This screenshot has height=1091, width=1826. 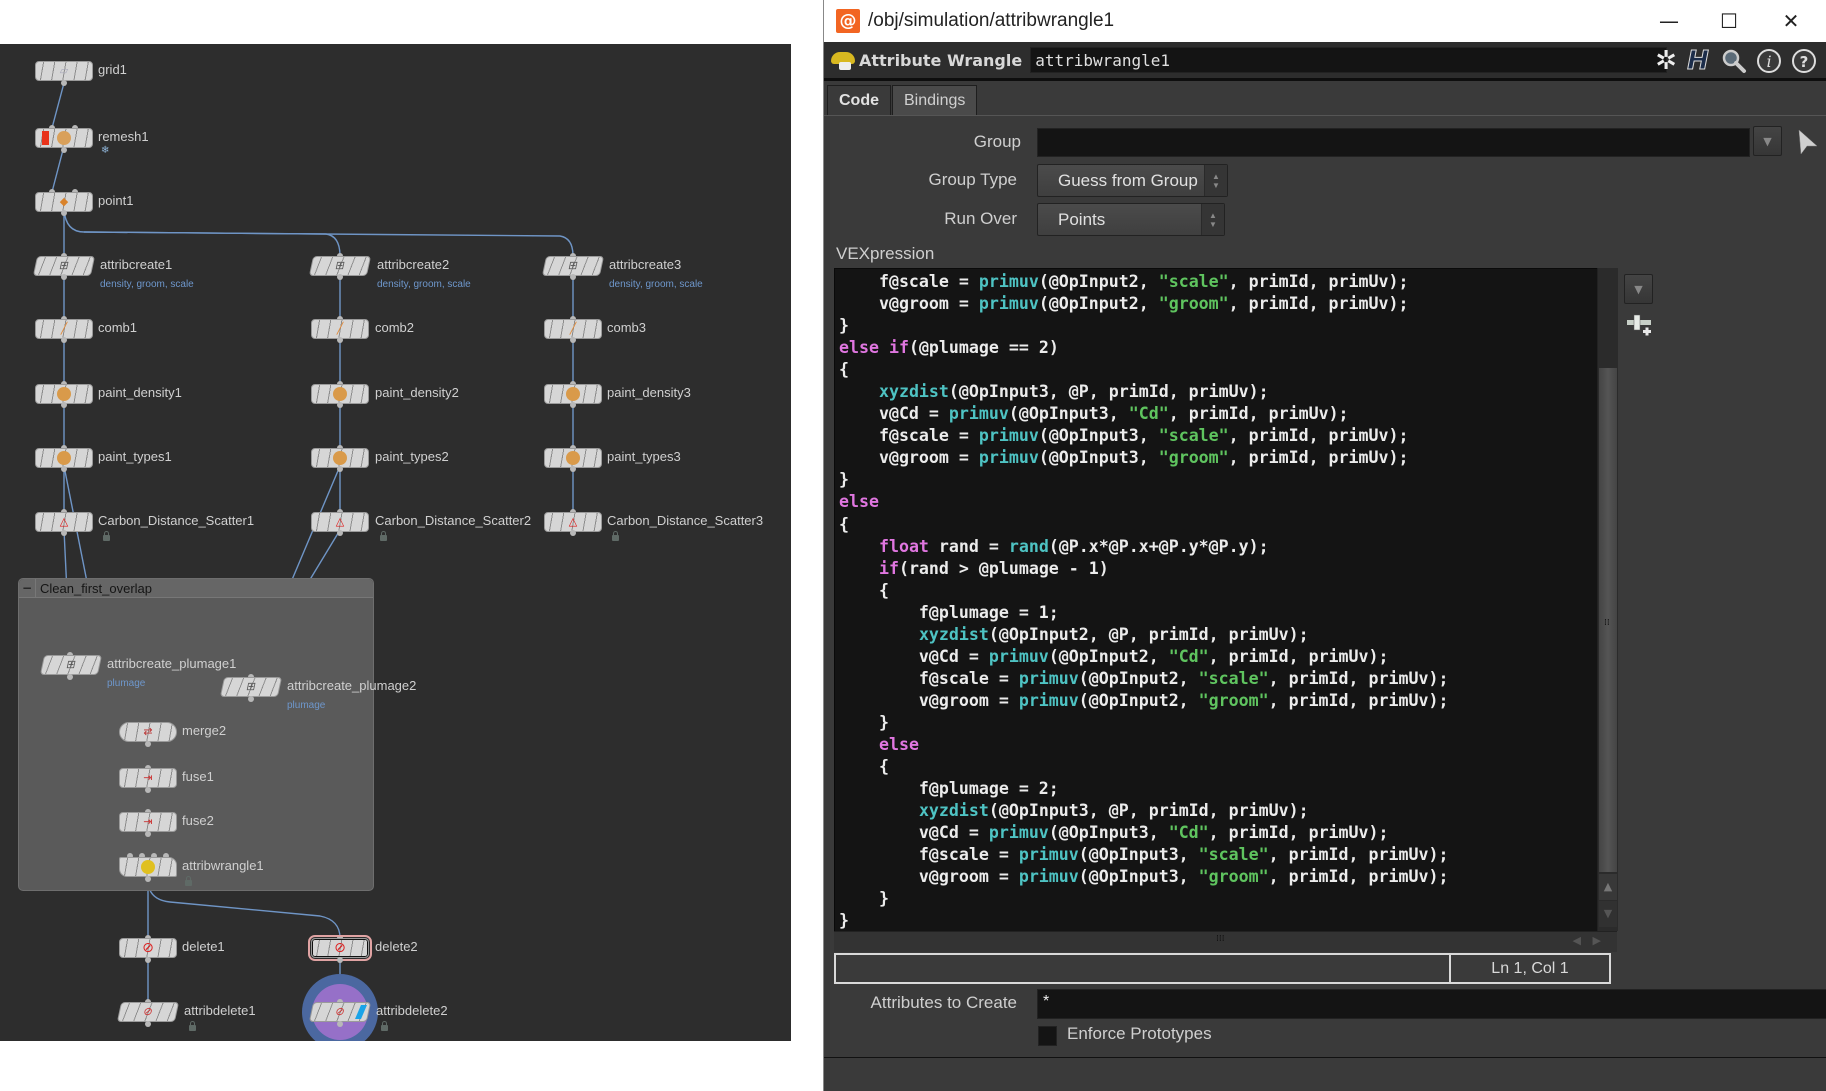 What do you see at coordinates (172, 663) in the screenshot?
I see `node-label: attribcreate_plumage1` at bounding box center [172, 663].